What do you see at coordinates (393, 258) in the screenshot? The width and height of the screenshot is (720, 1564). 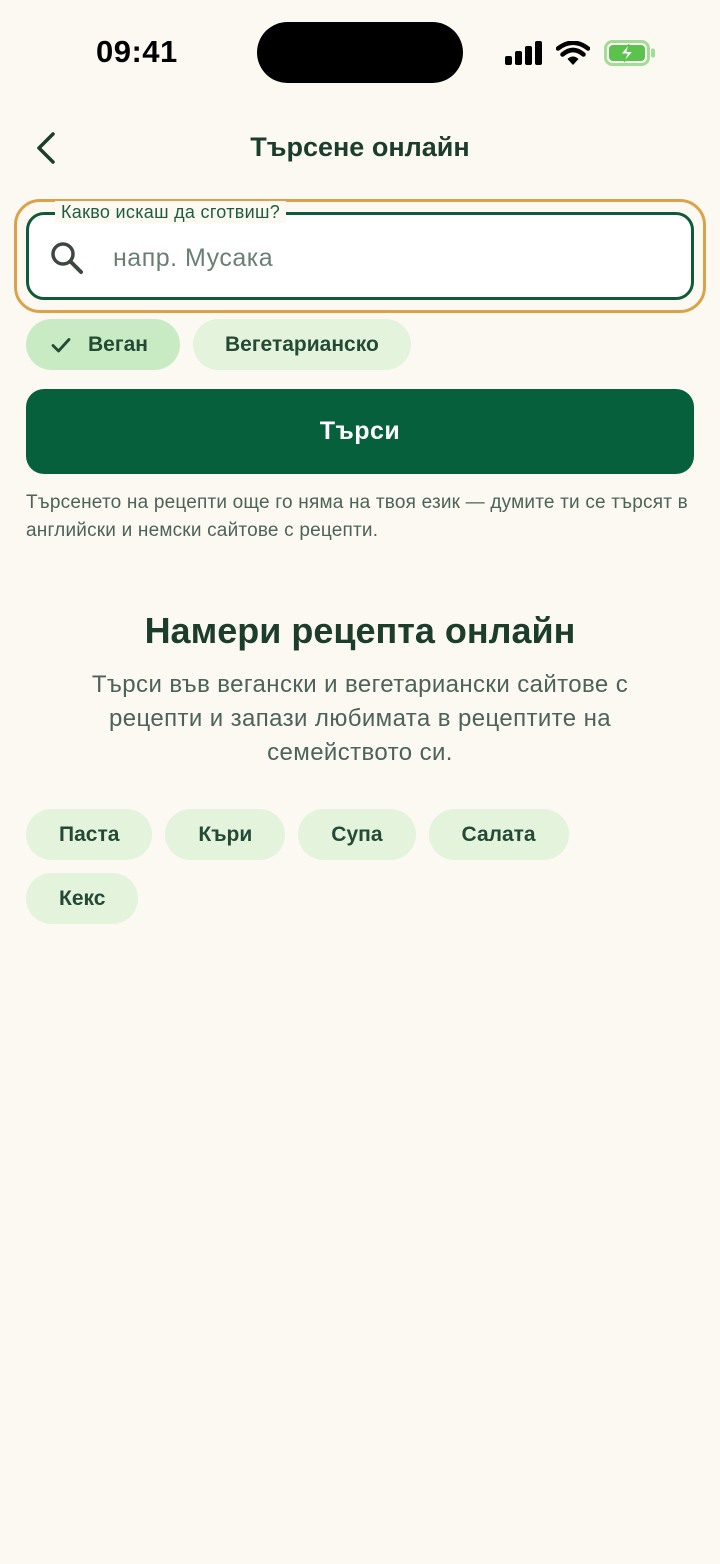 I see `search-input` at bounding box center [393, 258].